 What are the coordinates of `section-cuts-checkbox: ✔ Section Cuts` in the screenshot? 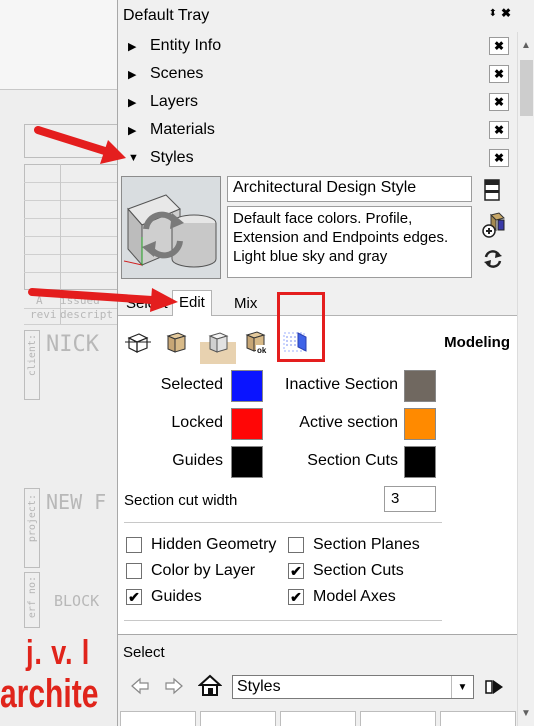 It's located at (346, 571).